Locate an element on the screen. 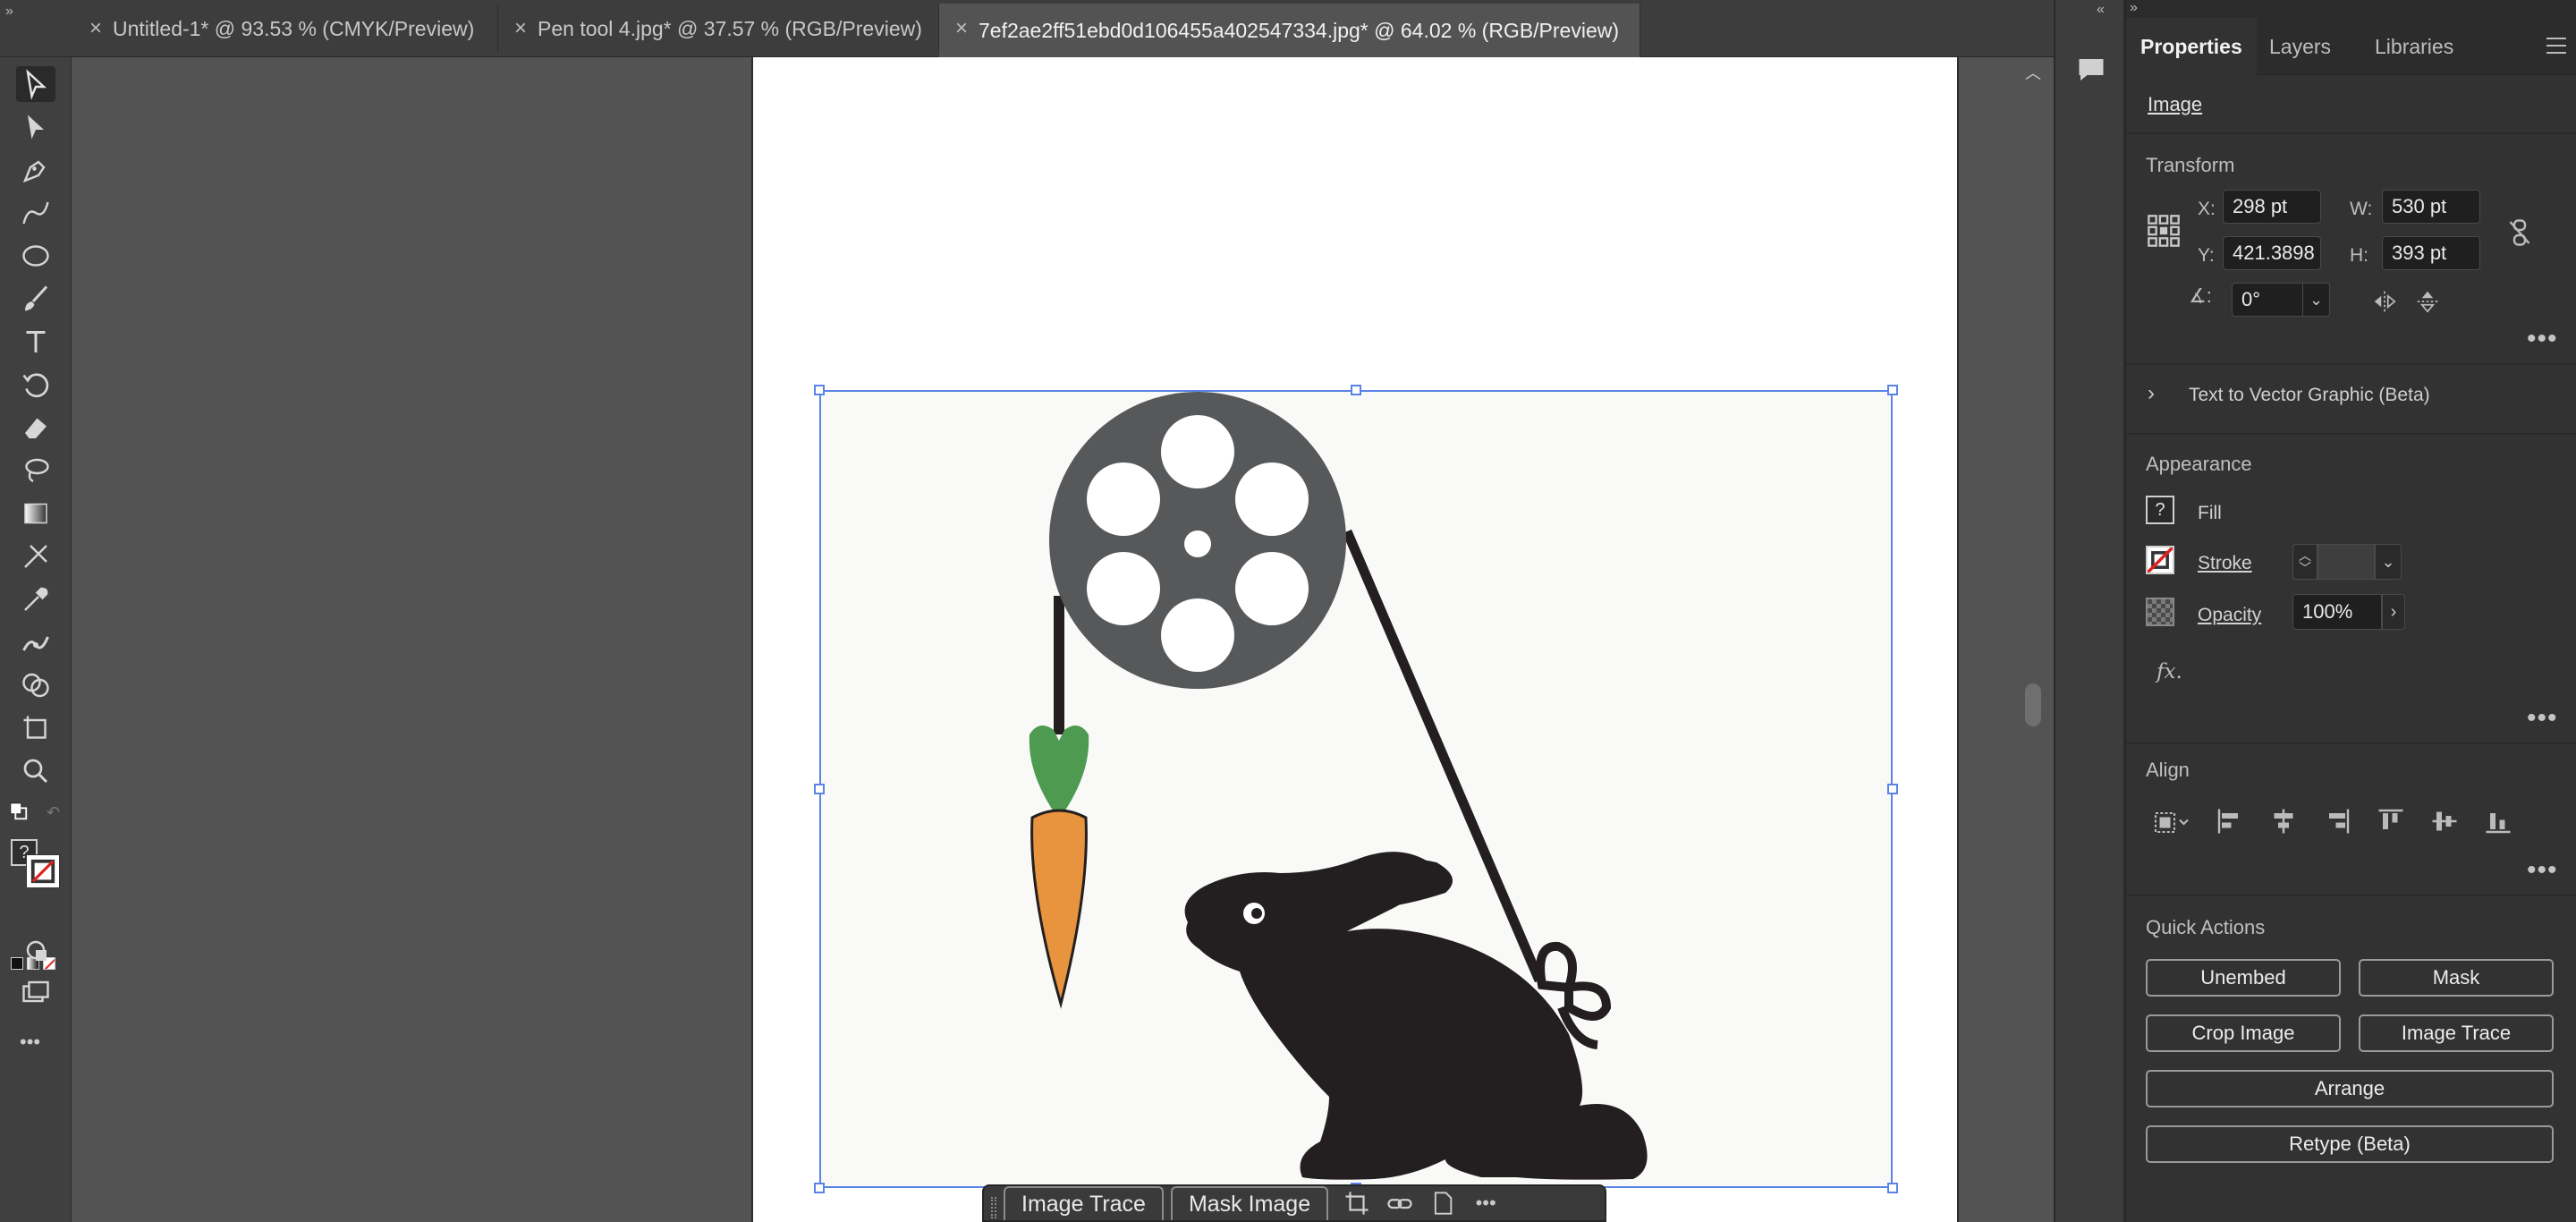 This screenshot has width=2576, height=1222. resize-handle-bottom-right is located at coordinates (1892, 1188).